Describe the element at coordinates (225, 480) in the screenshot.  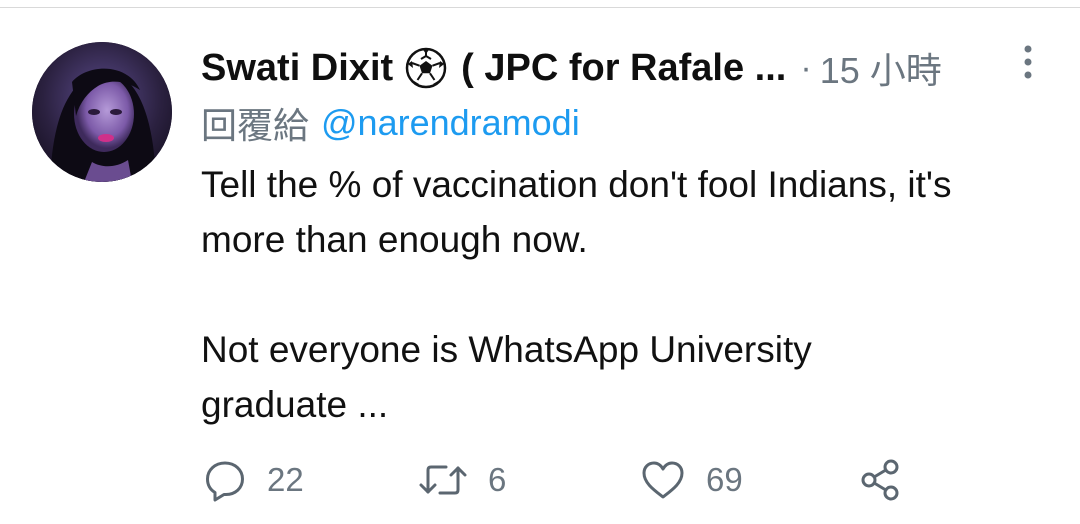
I see `reply-bubble-icon` at that location.